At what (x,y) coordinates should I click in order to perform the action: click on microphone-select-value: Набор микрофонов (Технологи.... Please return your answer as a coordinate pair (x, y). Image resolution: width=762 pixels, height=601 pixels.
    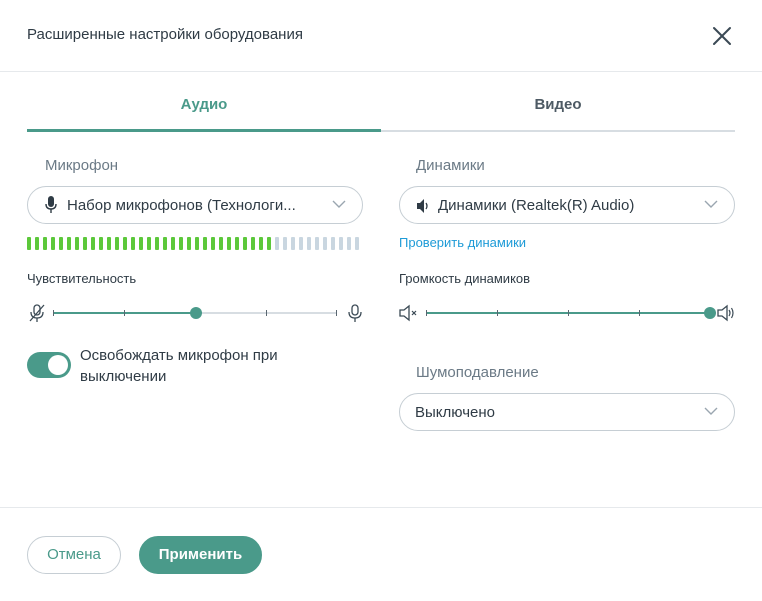
    Looking at the image, I should click on (181, 205).